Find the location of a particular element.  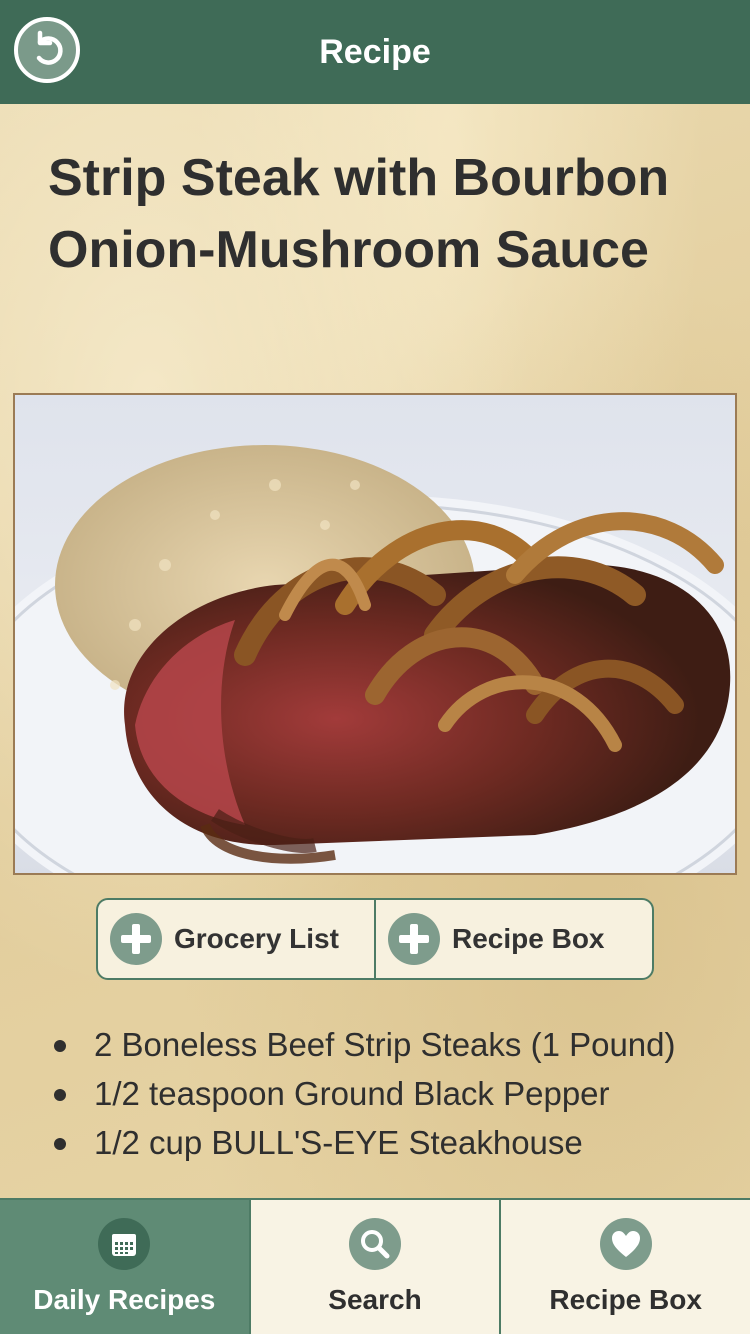

bottom-tab-bar: Daily Recipes Search Recipe Box is located at coordinates (375, 1266).